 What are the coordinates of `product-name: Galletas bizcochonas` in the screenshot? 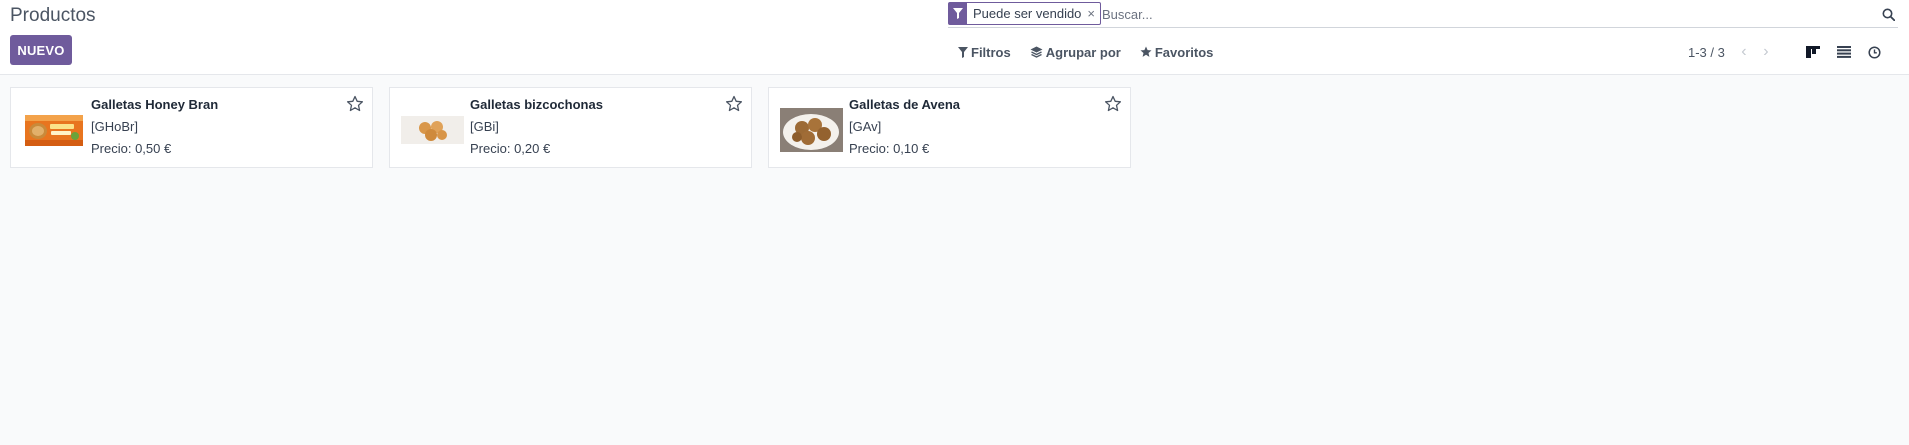 It's located at (536, 104).